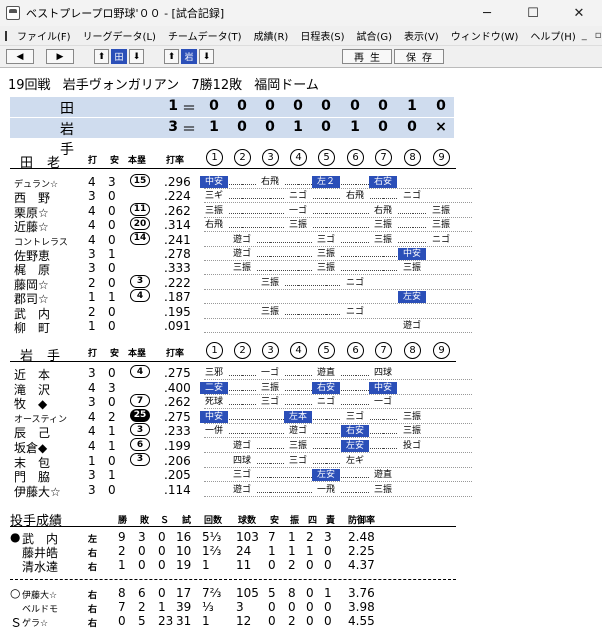  What do you see at coordinates (187, 521) in the screenshot?
I see `pitching-column-header: 試` at bounding box center [187, 521].